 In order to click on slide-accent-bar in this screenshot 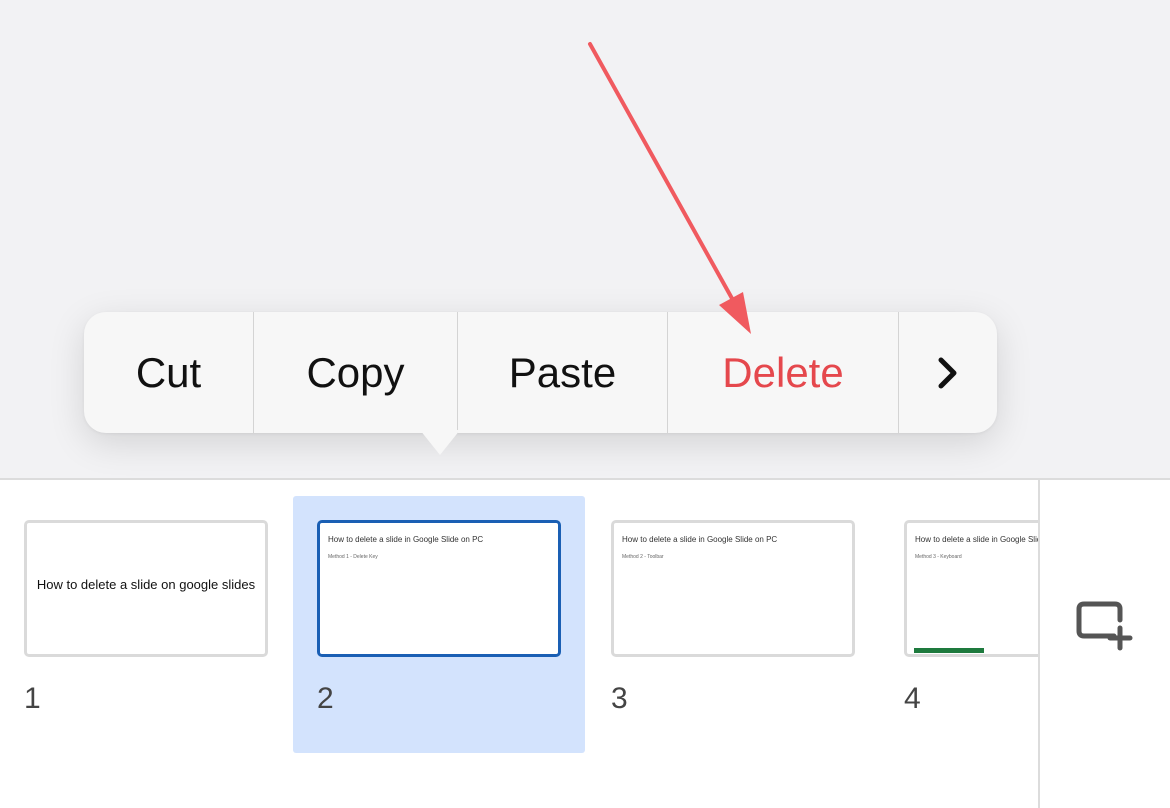, I will do `click(949, 650)`.